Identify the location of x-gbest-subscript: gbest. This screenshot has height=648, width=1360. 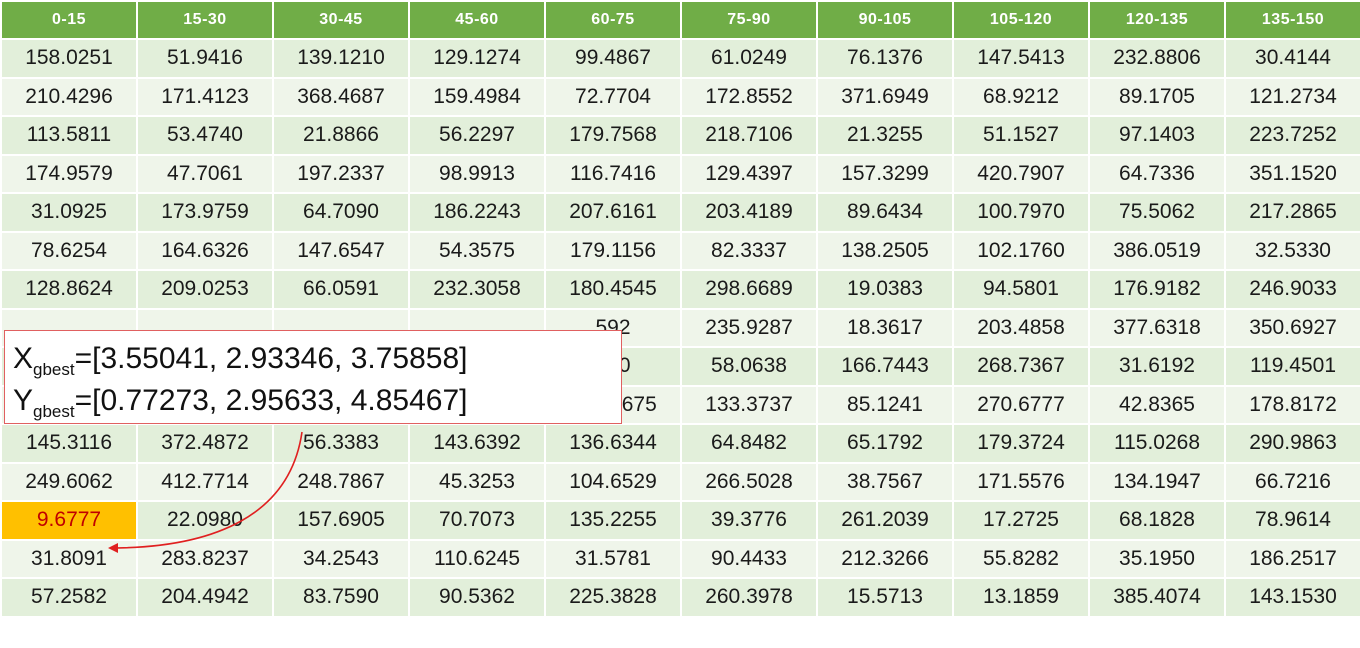
(54, 369).